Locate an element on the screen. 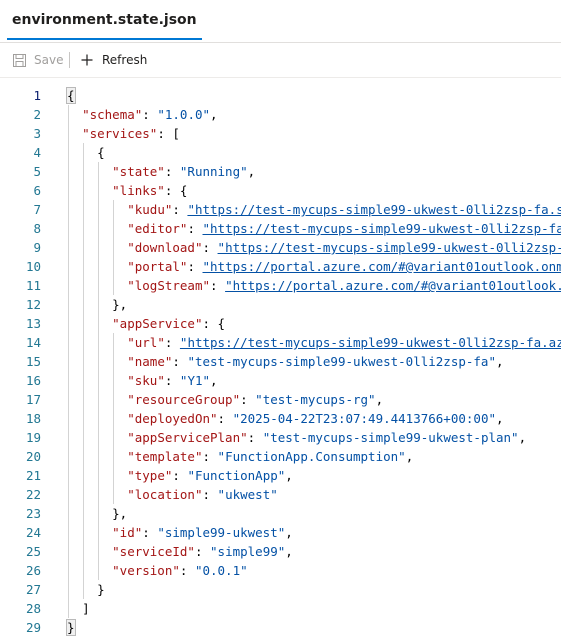  code-line: "services": [ is located at coordinates (314, 133).